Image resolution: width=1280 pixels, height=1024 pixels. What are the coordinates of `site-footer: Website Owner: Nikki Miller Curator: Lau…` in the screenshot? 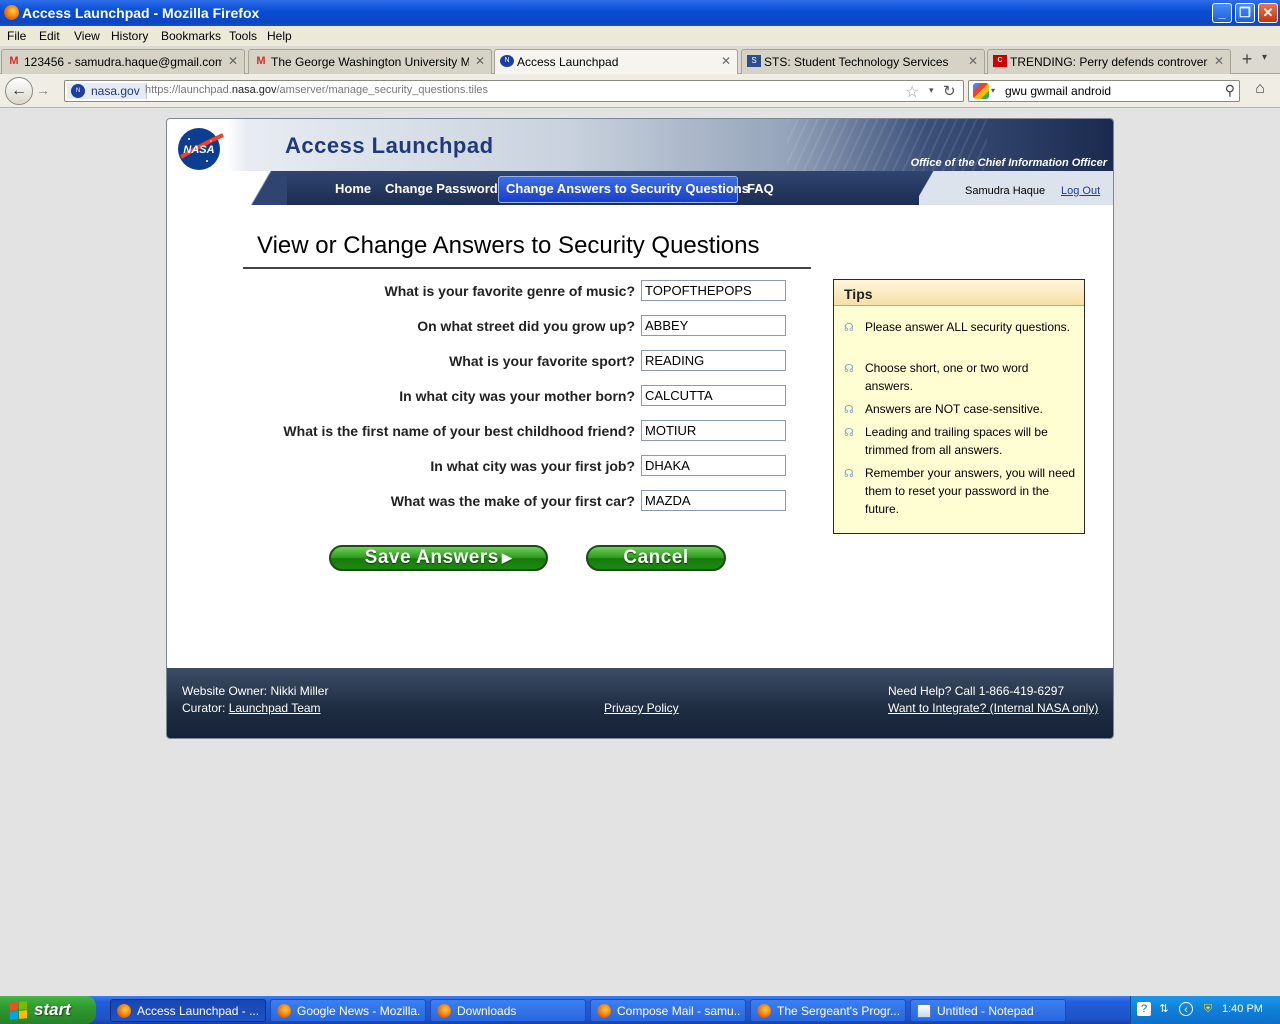 It's located at (640, 703).